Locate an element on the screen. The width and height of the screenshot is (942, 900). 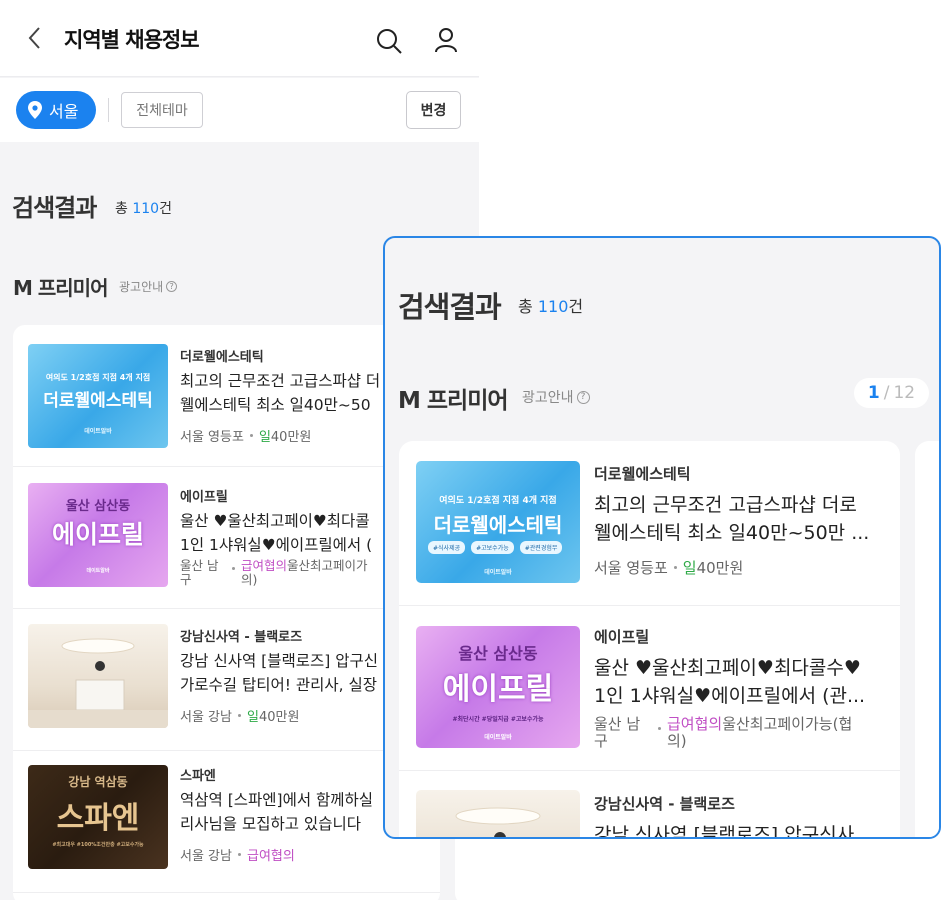
item-meta: 울산 남구 급여협의울산최고페이가 의) is located at coordinates (274, 573).